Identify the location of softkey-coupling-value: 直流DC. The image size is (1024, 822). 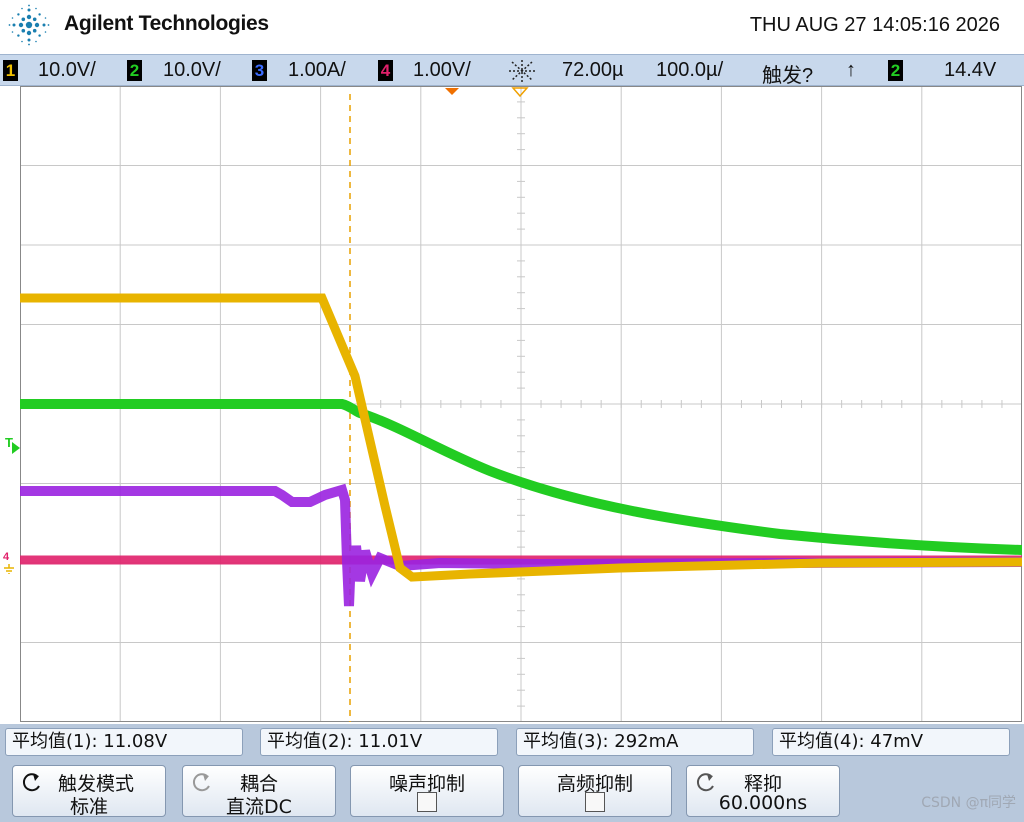
(259, 807).